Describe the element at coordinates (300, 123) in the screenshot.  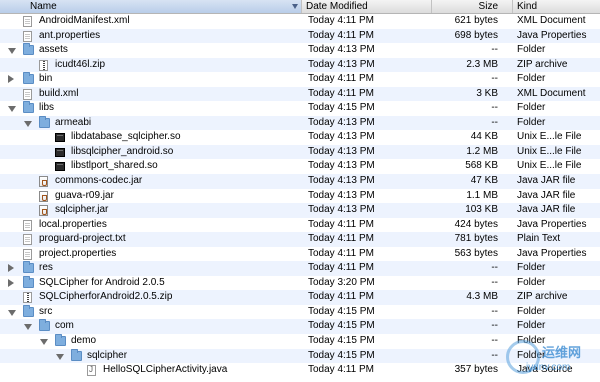
I see `file-row: armeabi Today 4:13 PM -- Folder` at that location.